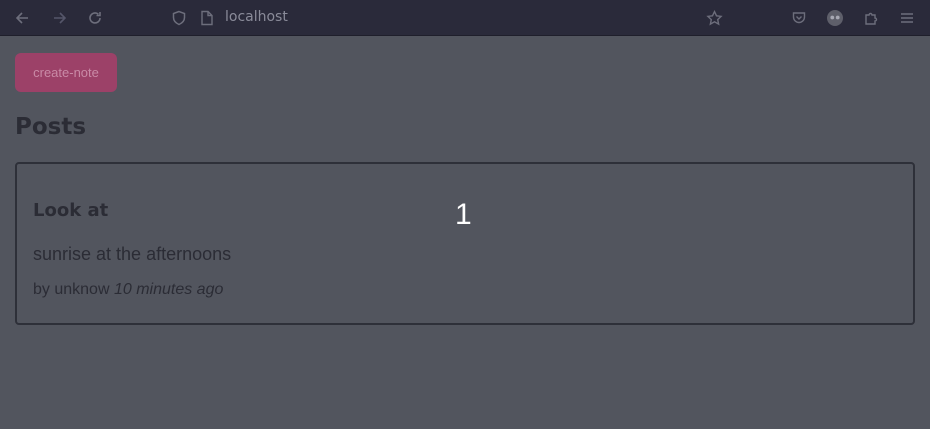 Image resolution: width=930 pixels, height=429 pixels. Describe the element at coordinates (71, 210) in the screenshot. I see `post-title: Look at` at that location.